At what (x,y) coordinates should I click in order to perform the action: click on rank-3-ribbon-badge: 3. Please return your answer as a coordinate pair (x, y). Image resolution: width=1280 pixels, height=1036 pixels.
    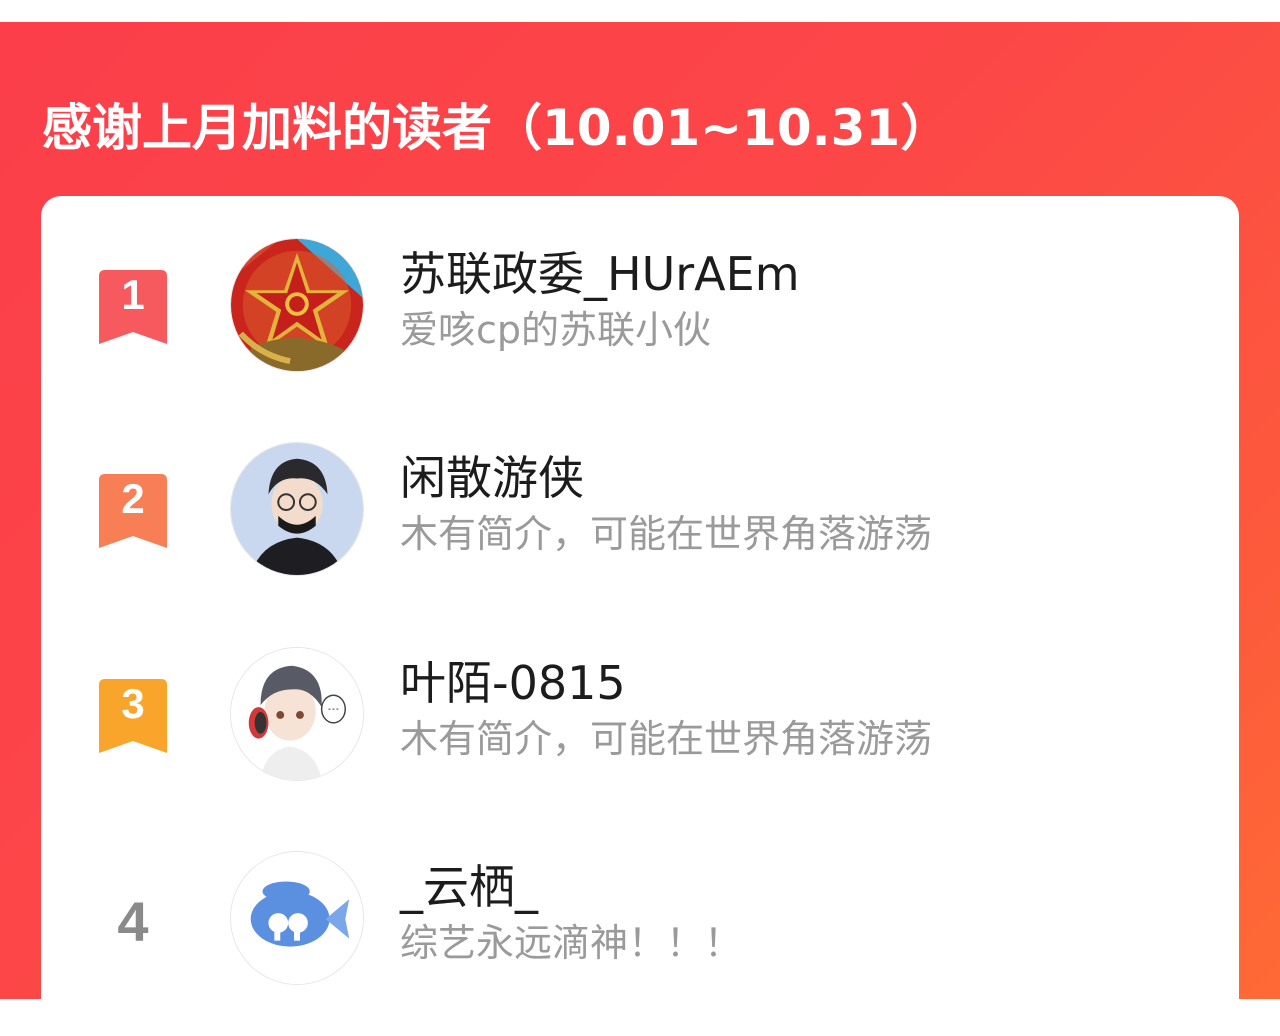
    Looking at the image, I should click on (133, 716).